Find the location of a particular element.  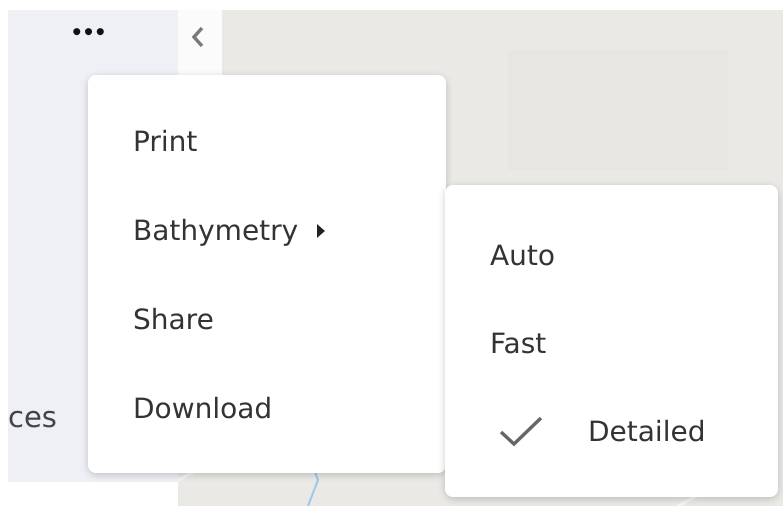

menu-item: Bathymetry is located at coordinates (267, 230).